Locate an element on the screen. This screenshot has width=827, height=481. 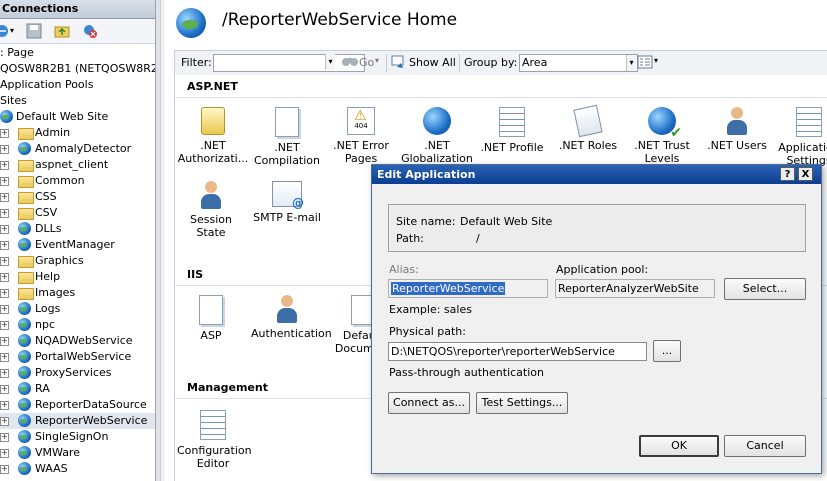
disconnect-icon is located at coordinates (90, 31).